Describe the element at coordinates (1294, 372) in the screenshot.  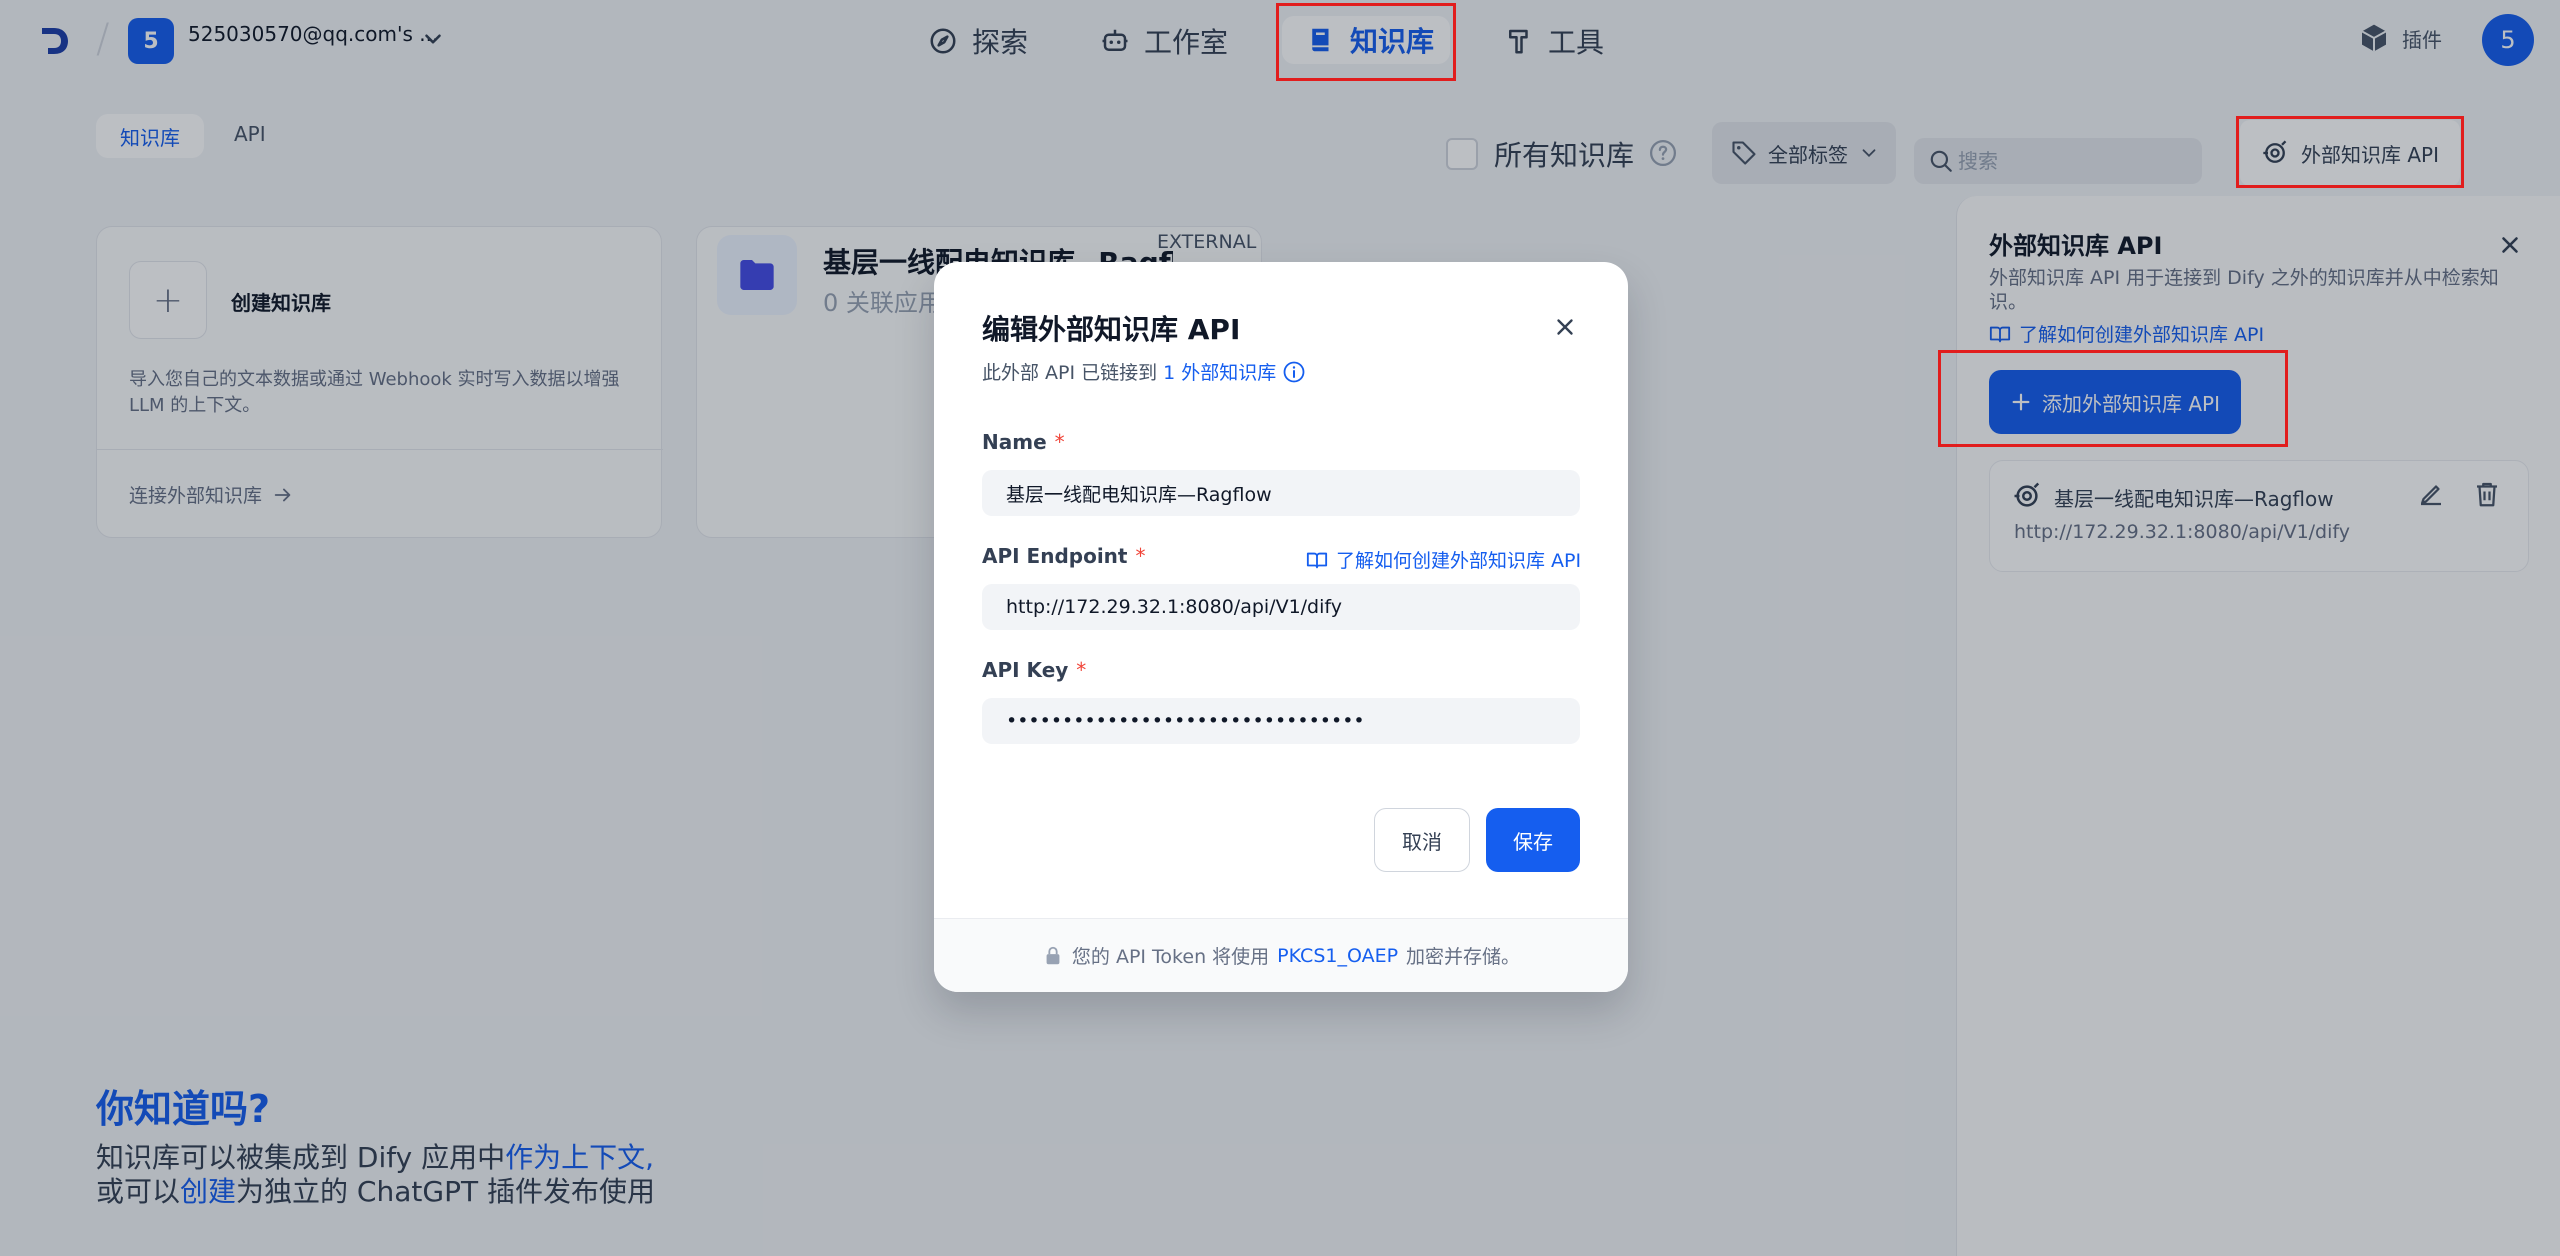
I see `info-icon` at that location.